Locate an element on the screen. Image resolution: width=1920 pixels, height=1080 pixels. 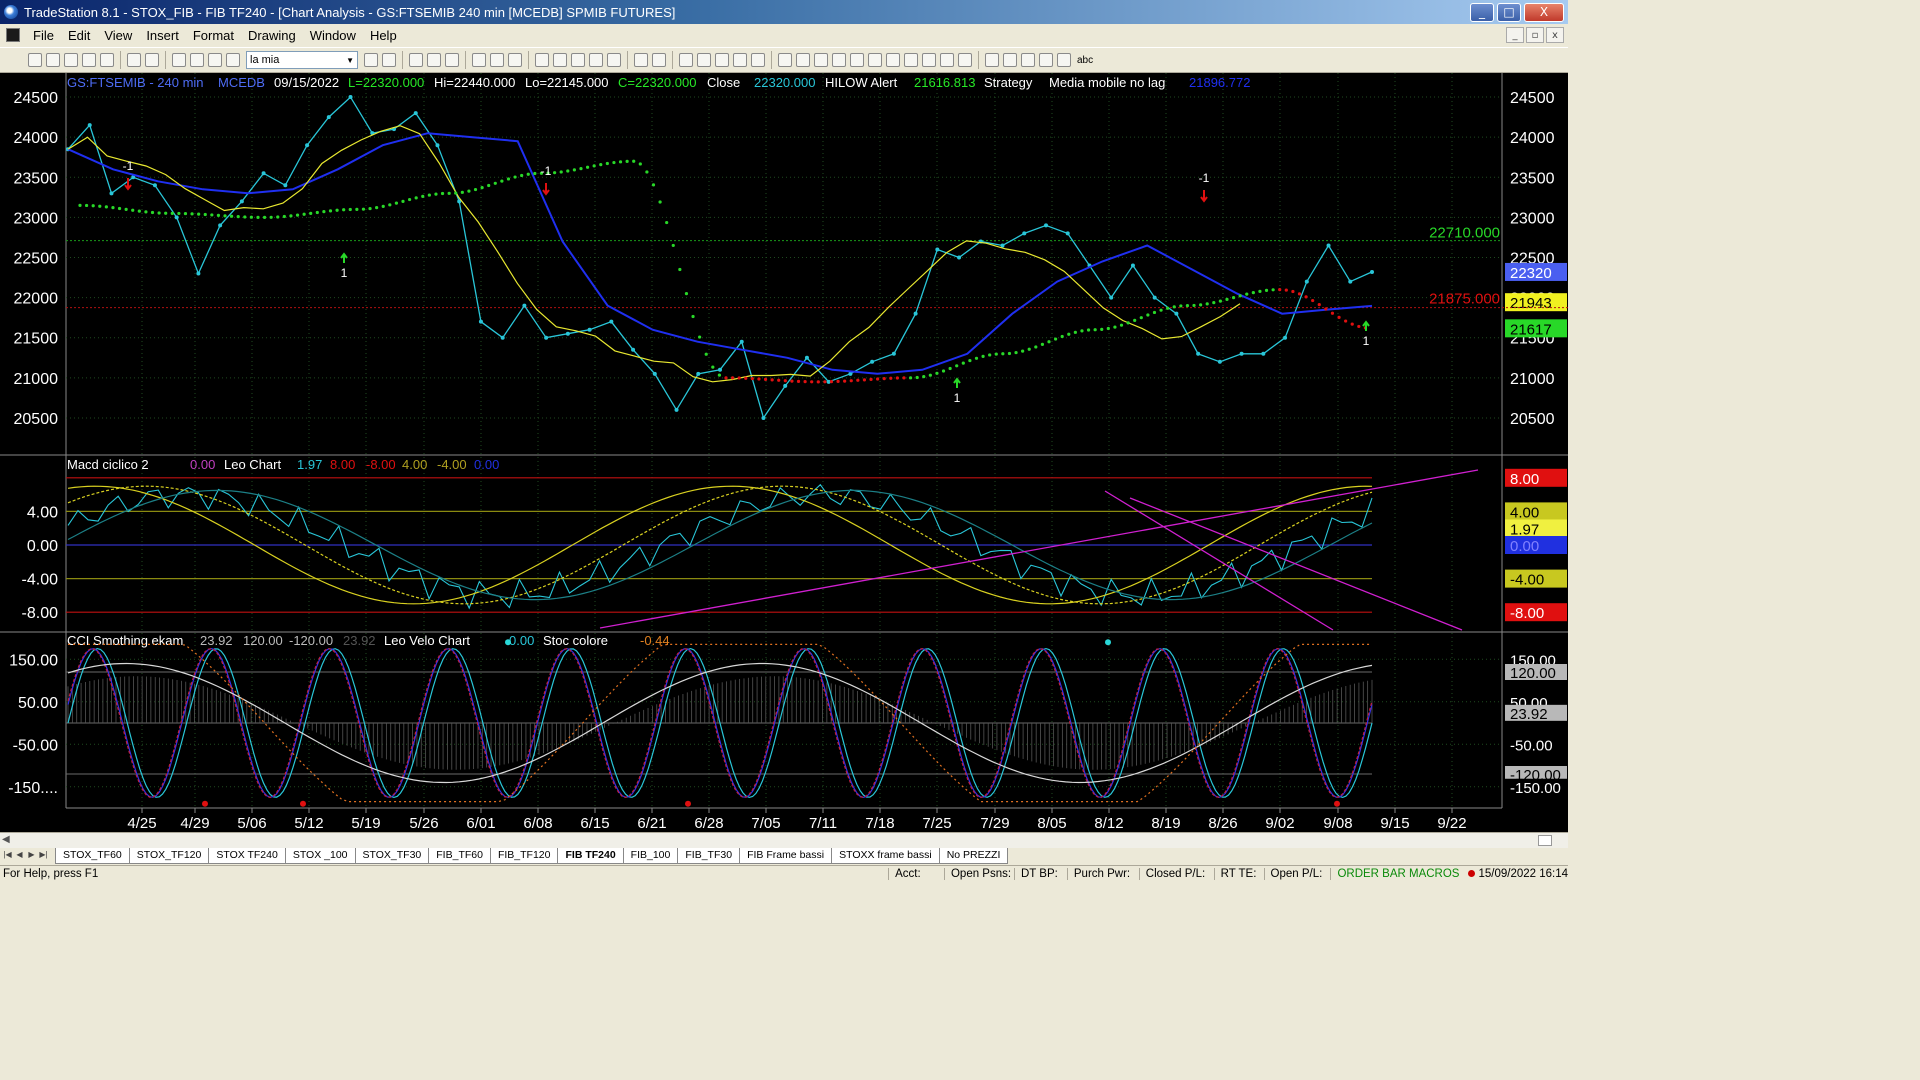
mdi-close-button: x is located at coordinates (1555, 35).